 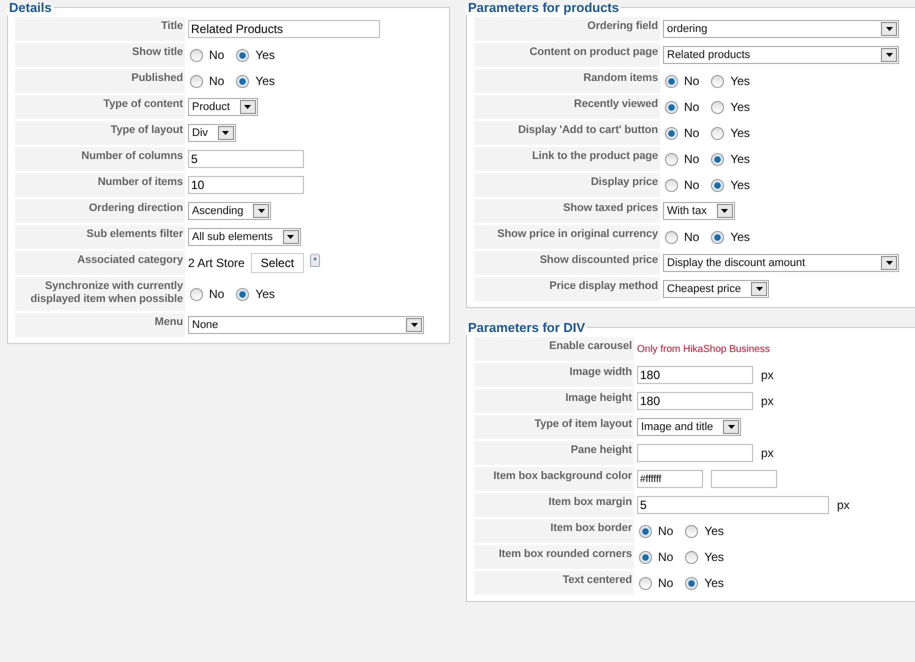 I want to click on field-label: Random items, so click(x=567, y=81).